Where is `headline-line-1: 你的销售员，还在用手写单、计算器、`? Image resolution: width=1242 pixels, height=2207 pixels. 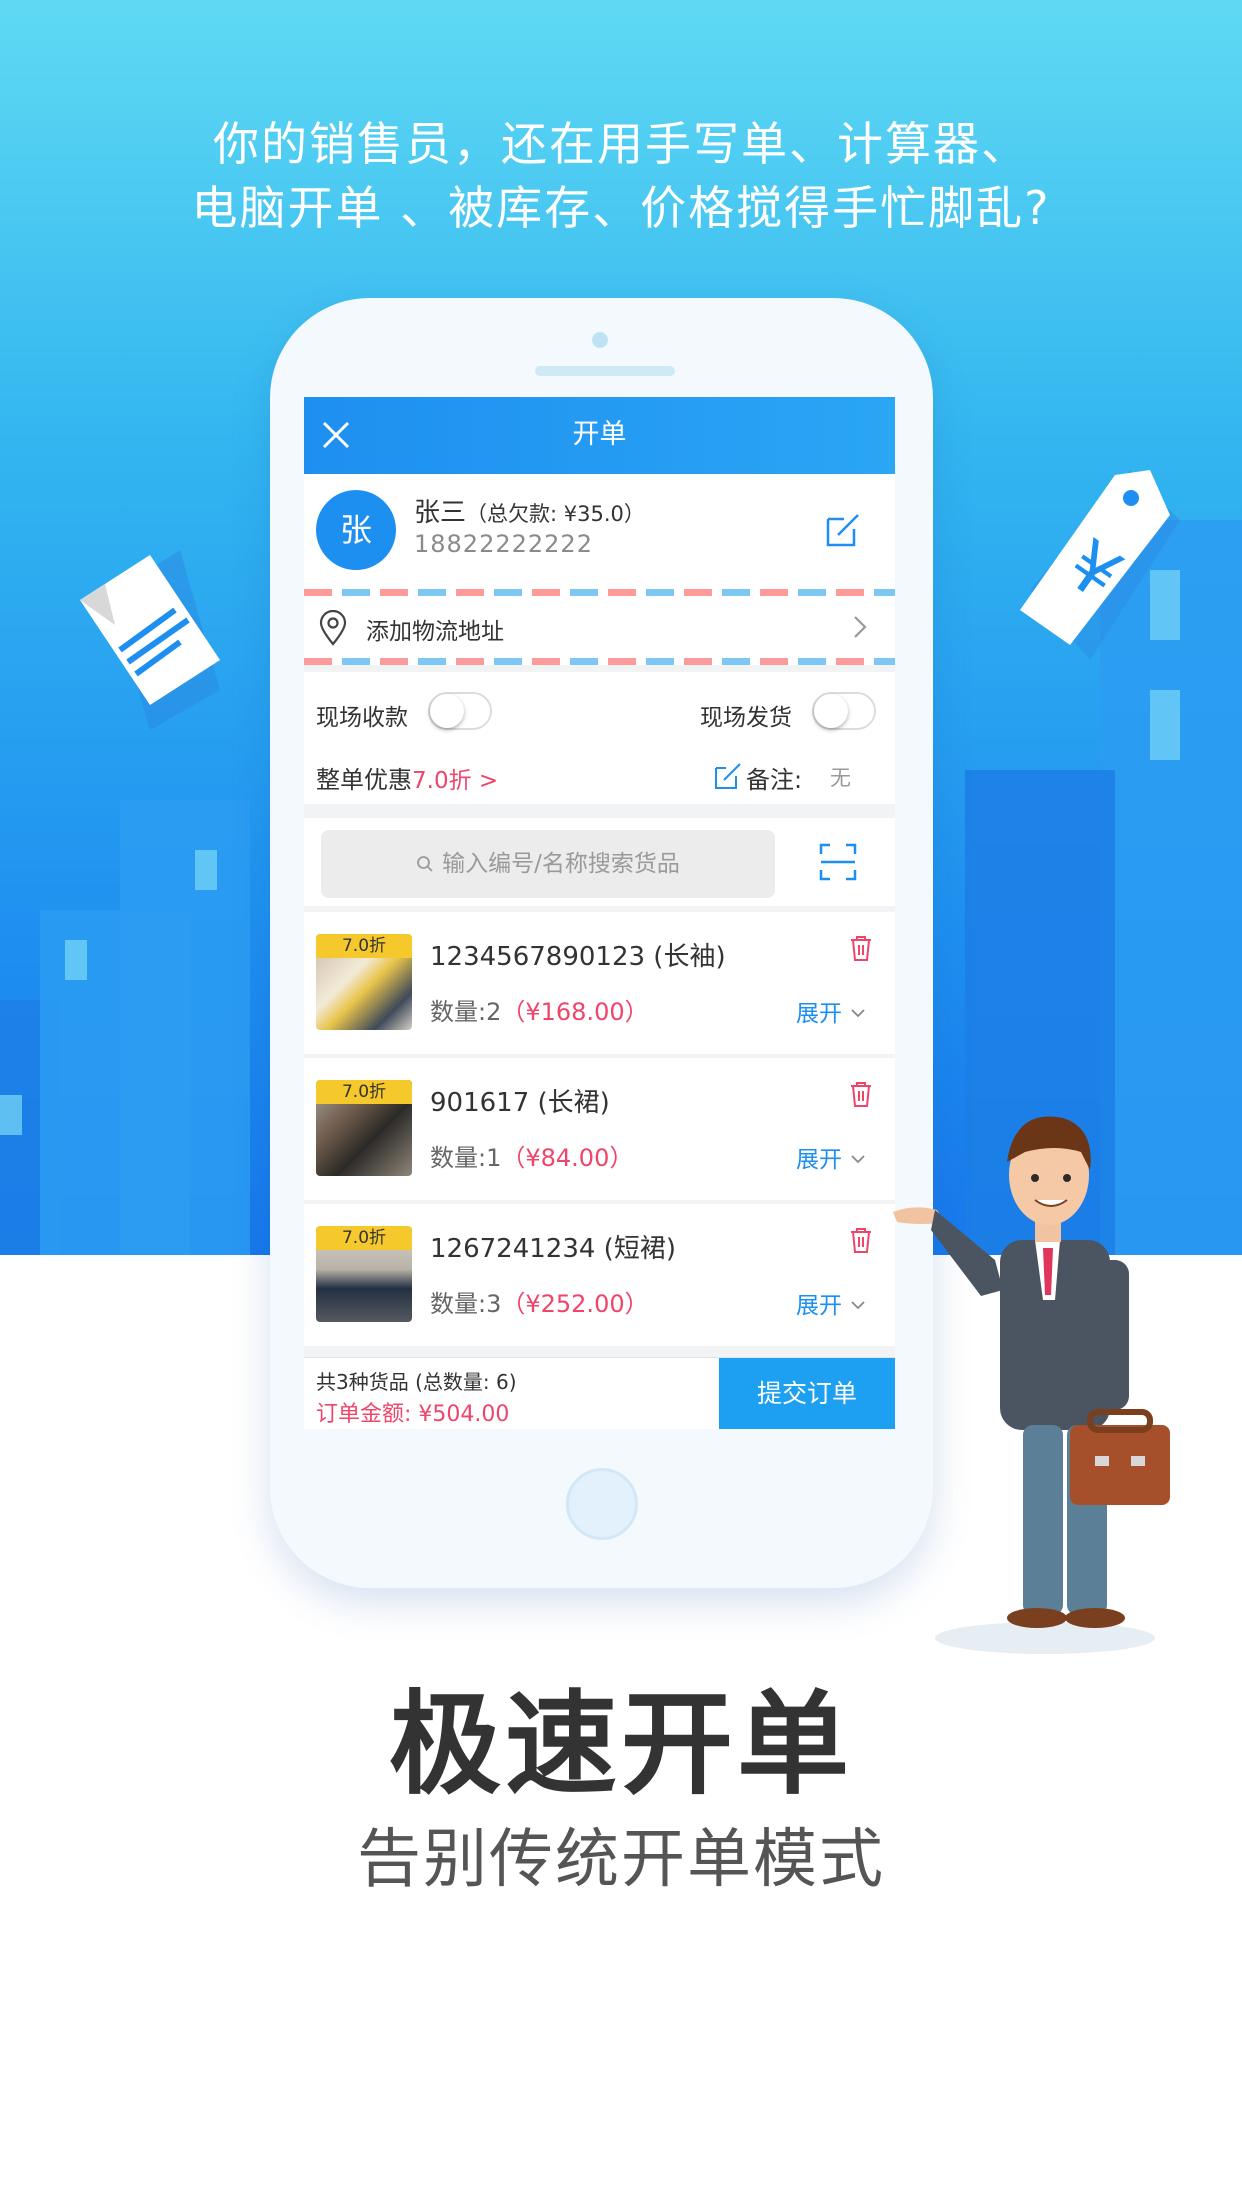
headline-line-1: 你的销售员，还在用手写单、计算器、 is located at coordinates (621, 144).